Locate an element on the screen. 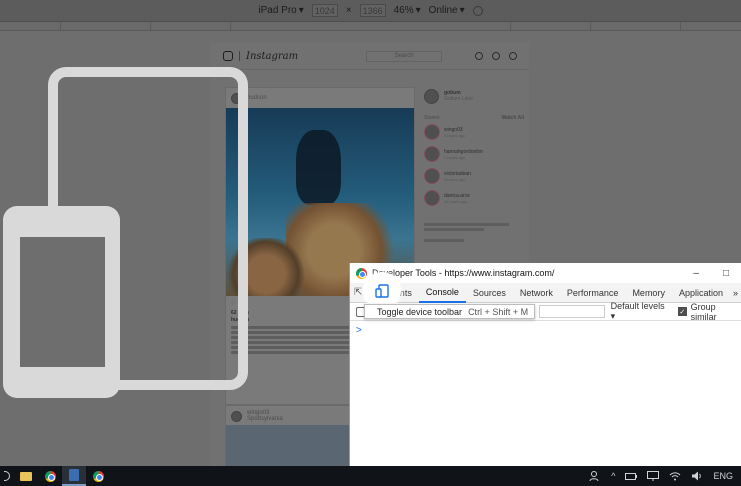  tab-memory: Memory is located at coordinates (648, 293).